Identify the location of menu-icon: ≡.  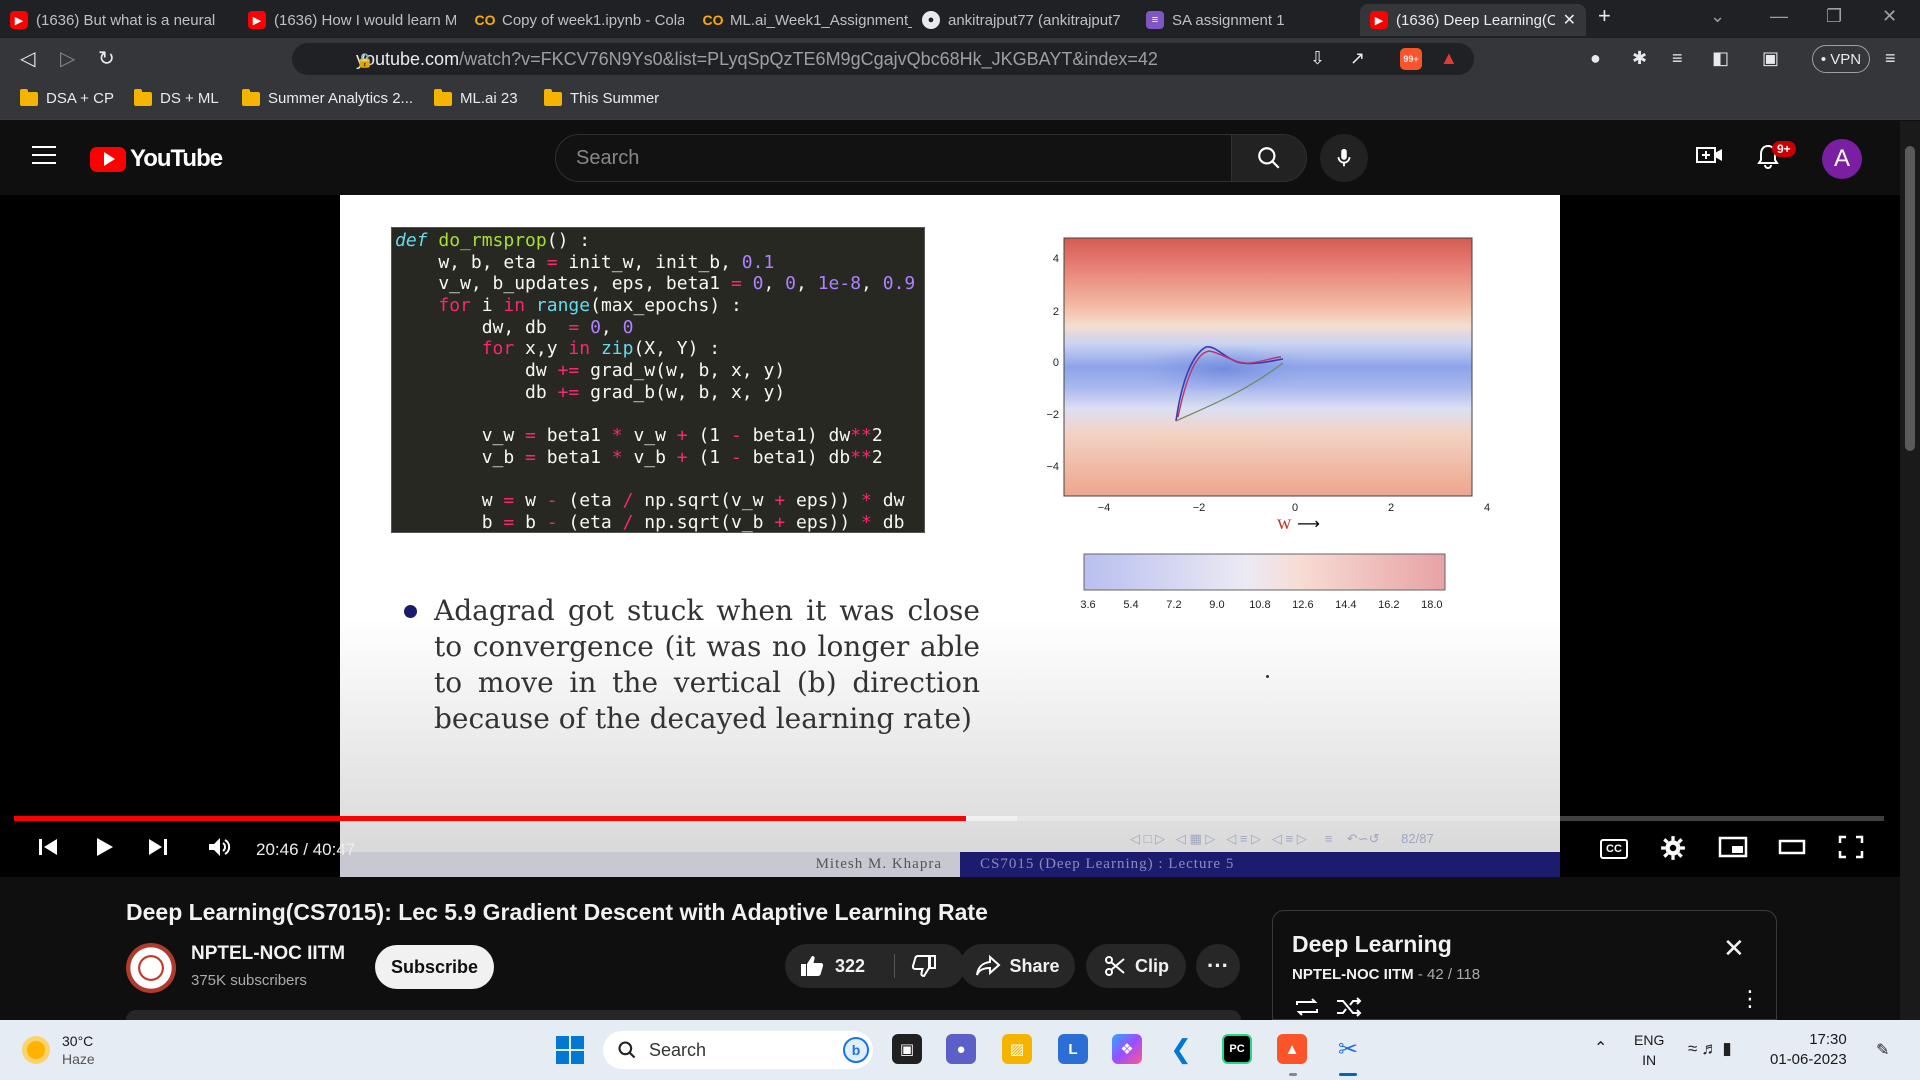
(1890, 58).